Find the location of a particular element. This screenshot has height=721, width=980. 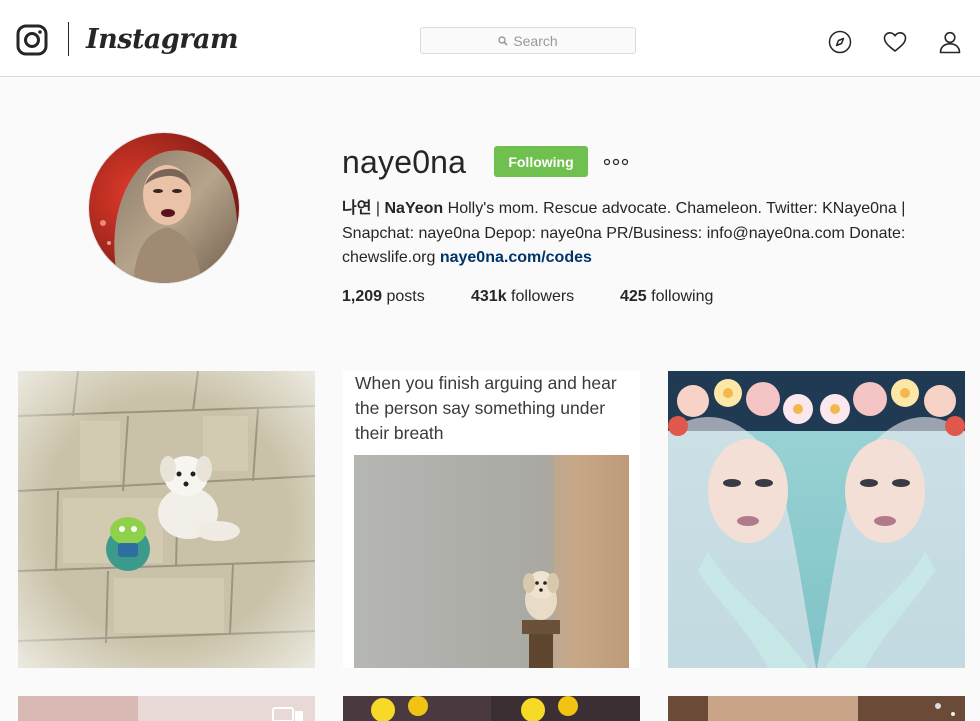

bio-korean-name: 나연 is located at coordinates (357, 208).